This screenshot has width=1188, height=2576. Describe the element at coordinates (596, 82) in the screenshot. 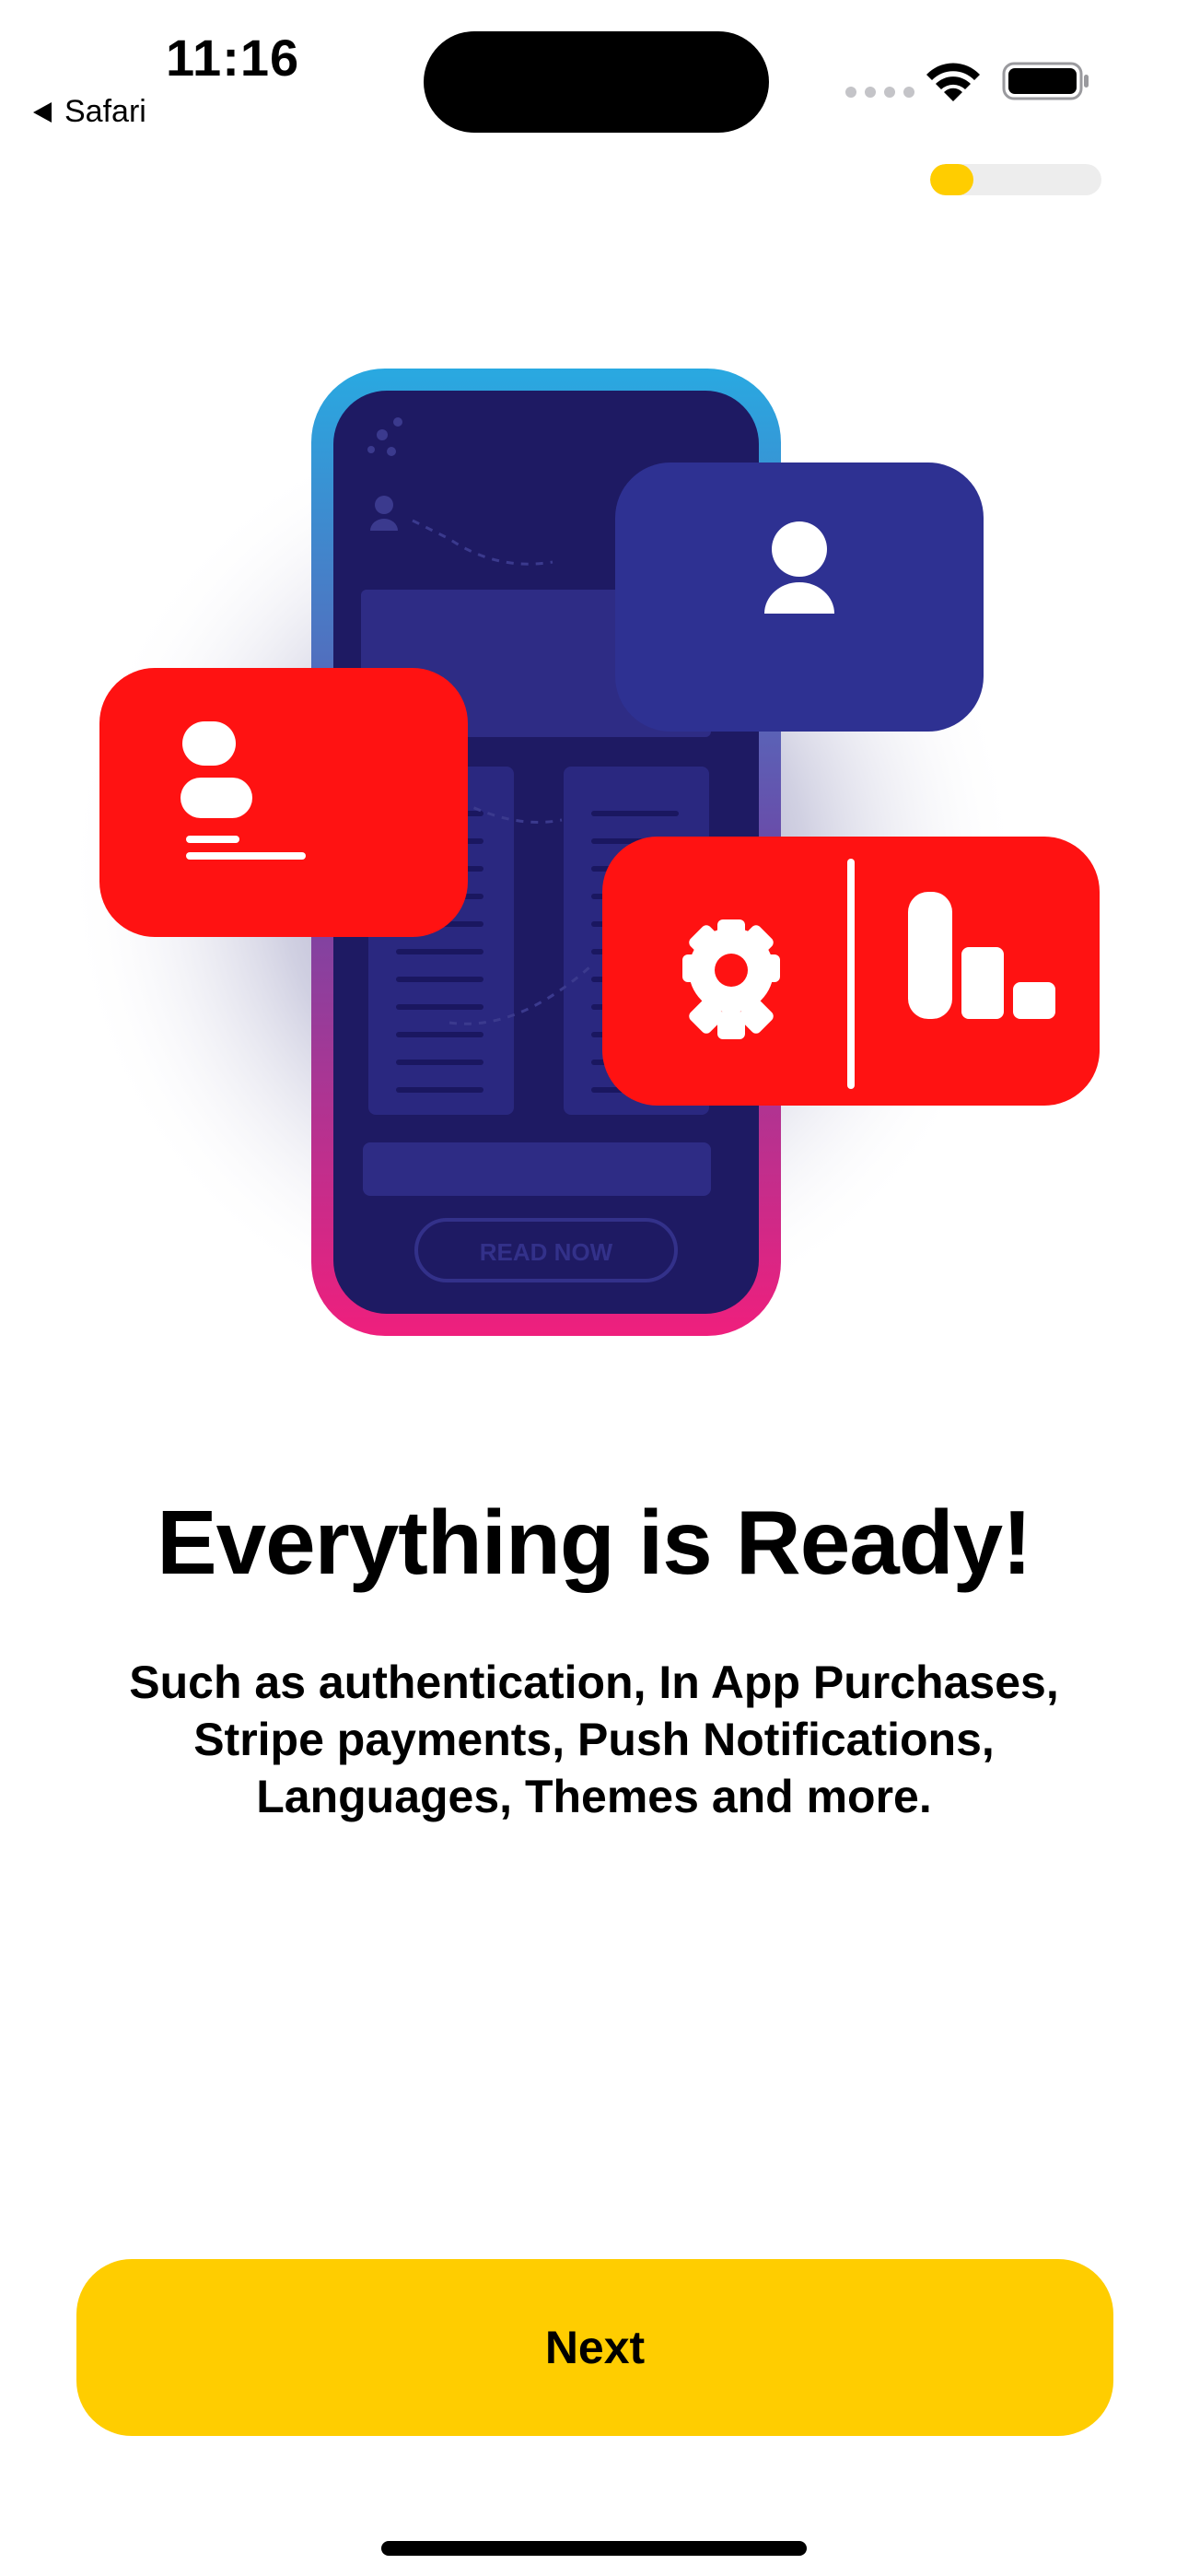

I see `dynamic-island` at that location.